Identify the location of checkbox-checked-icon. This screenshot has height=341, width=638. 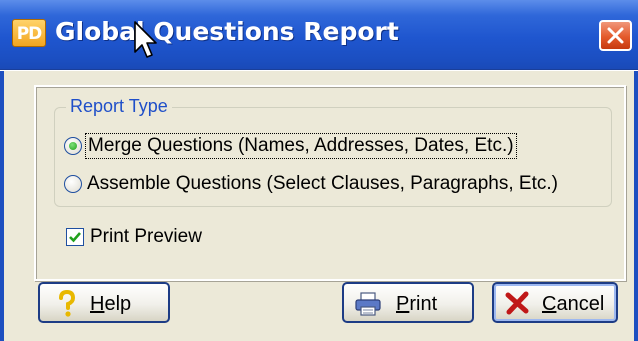
(75, 237).